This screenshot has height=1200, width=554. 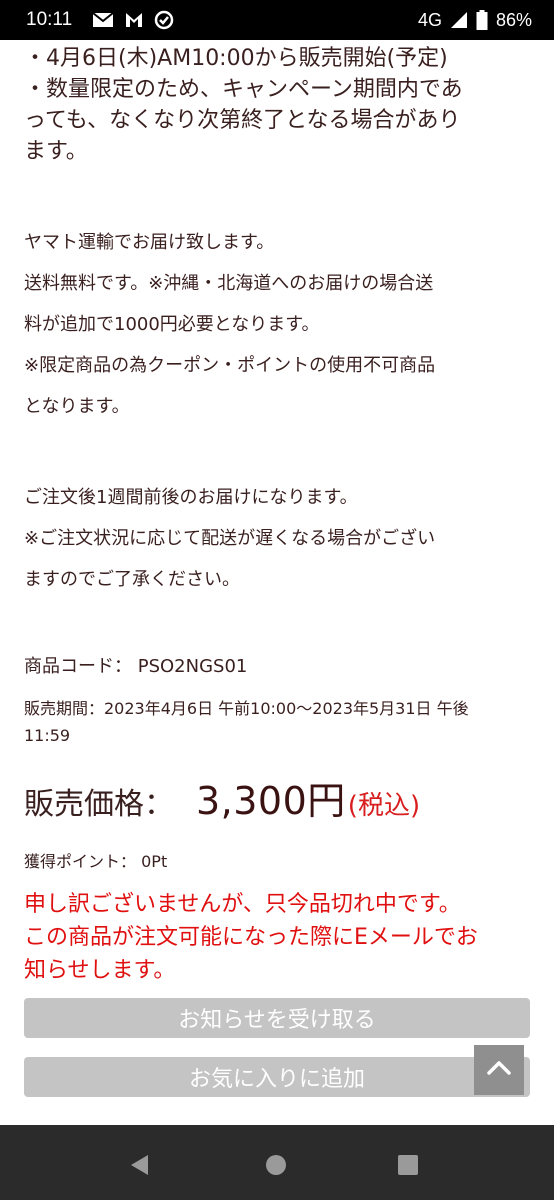 I want to click on price-row: 販売価格： 3,300円 (税込), so click(x=222, y=797).